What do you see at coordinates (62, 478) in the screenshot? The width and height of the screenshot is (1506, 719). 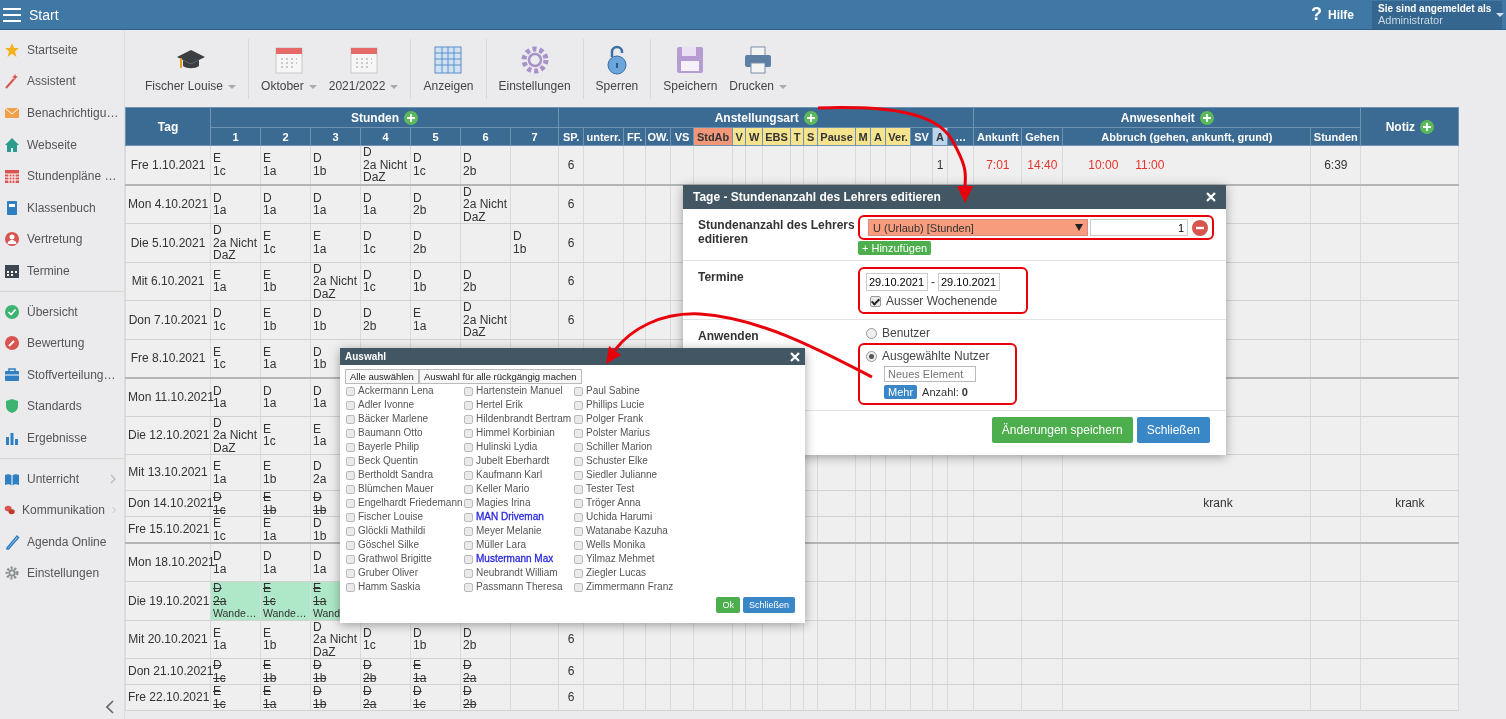 I see `sidebar-item: Unterricht` at bounding box center [62, 478].